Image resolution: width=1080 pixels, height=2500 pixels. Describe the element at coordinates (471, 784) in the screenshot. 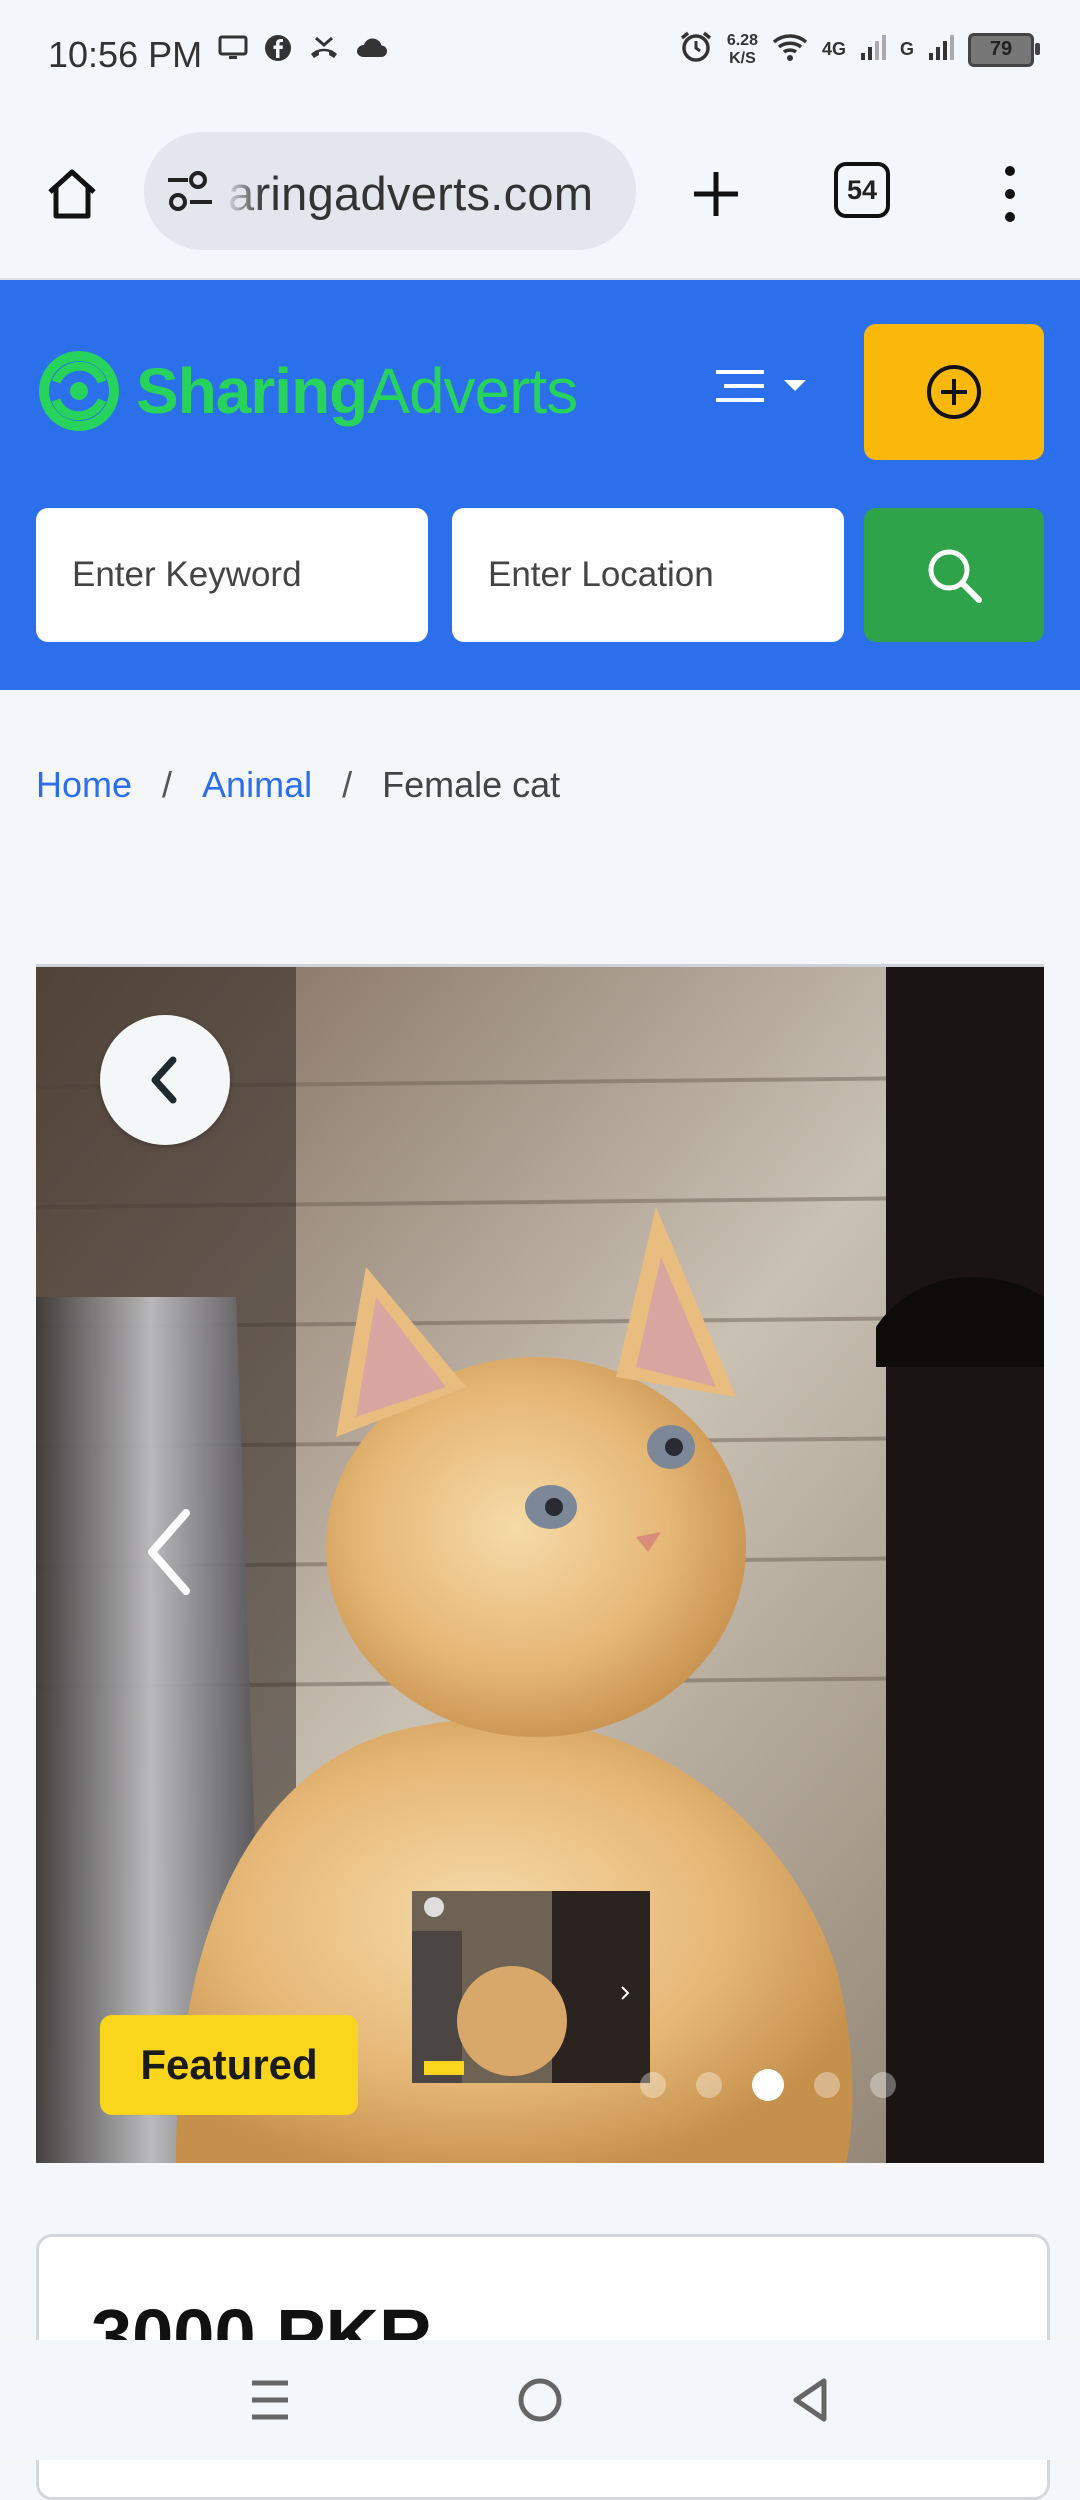

I see `breadcrumb-current: Female cat` at that location.